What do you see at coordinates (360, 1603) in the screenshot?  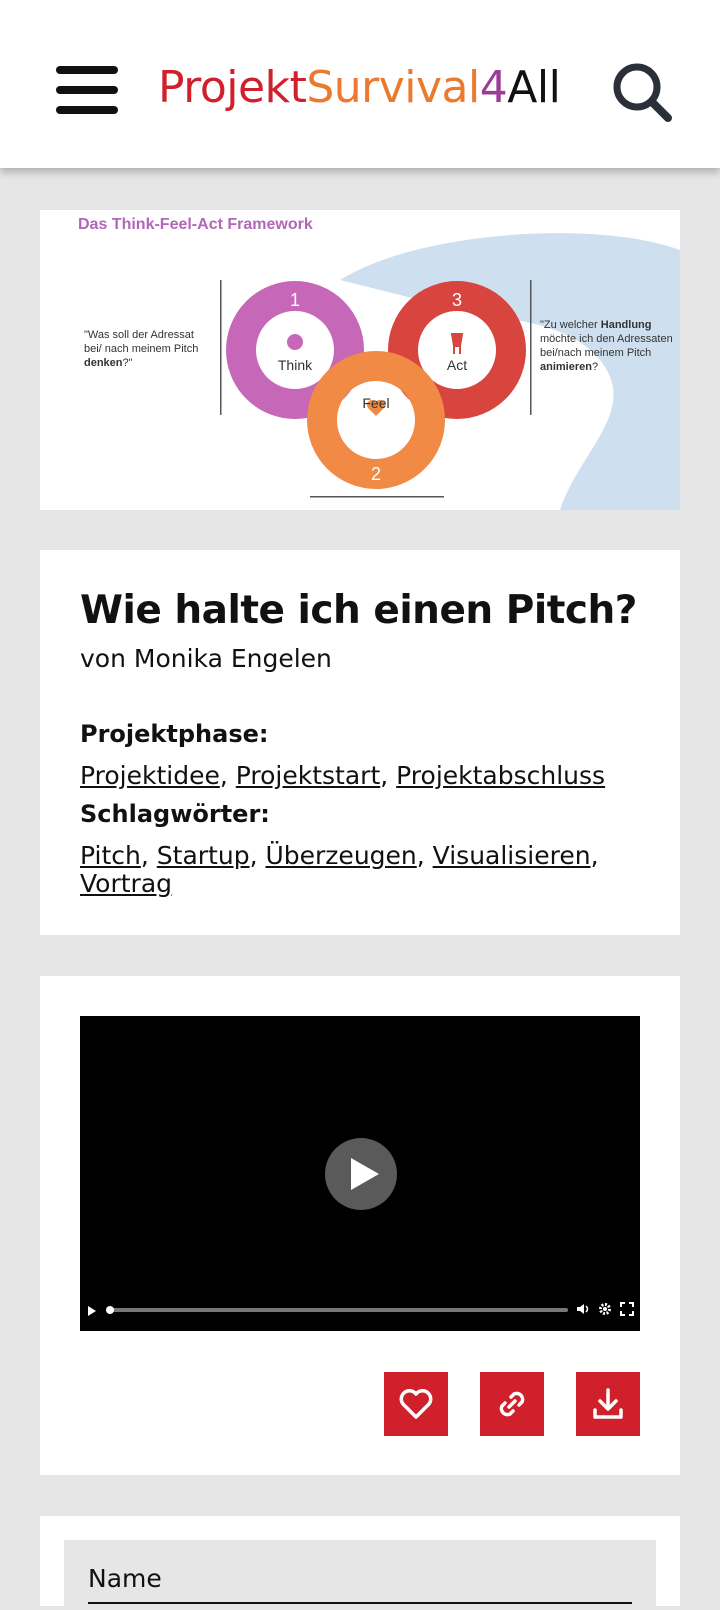 I see `name-field-underline` at bounding box center [360, 1603].